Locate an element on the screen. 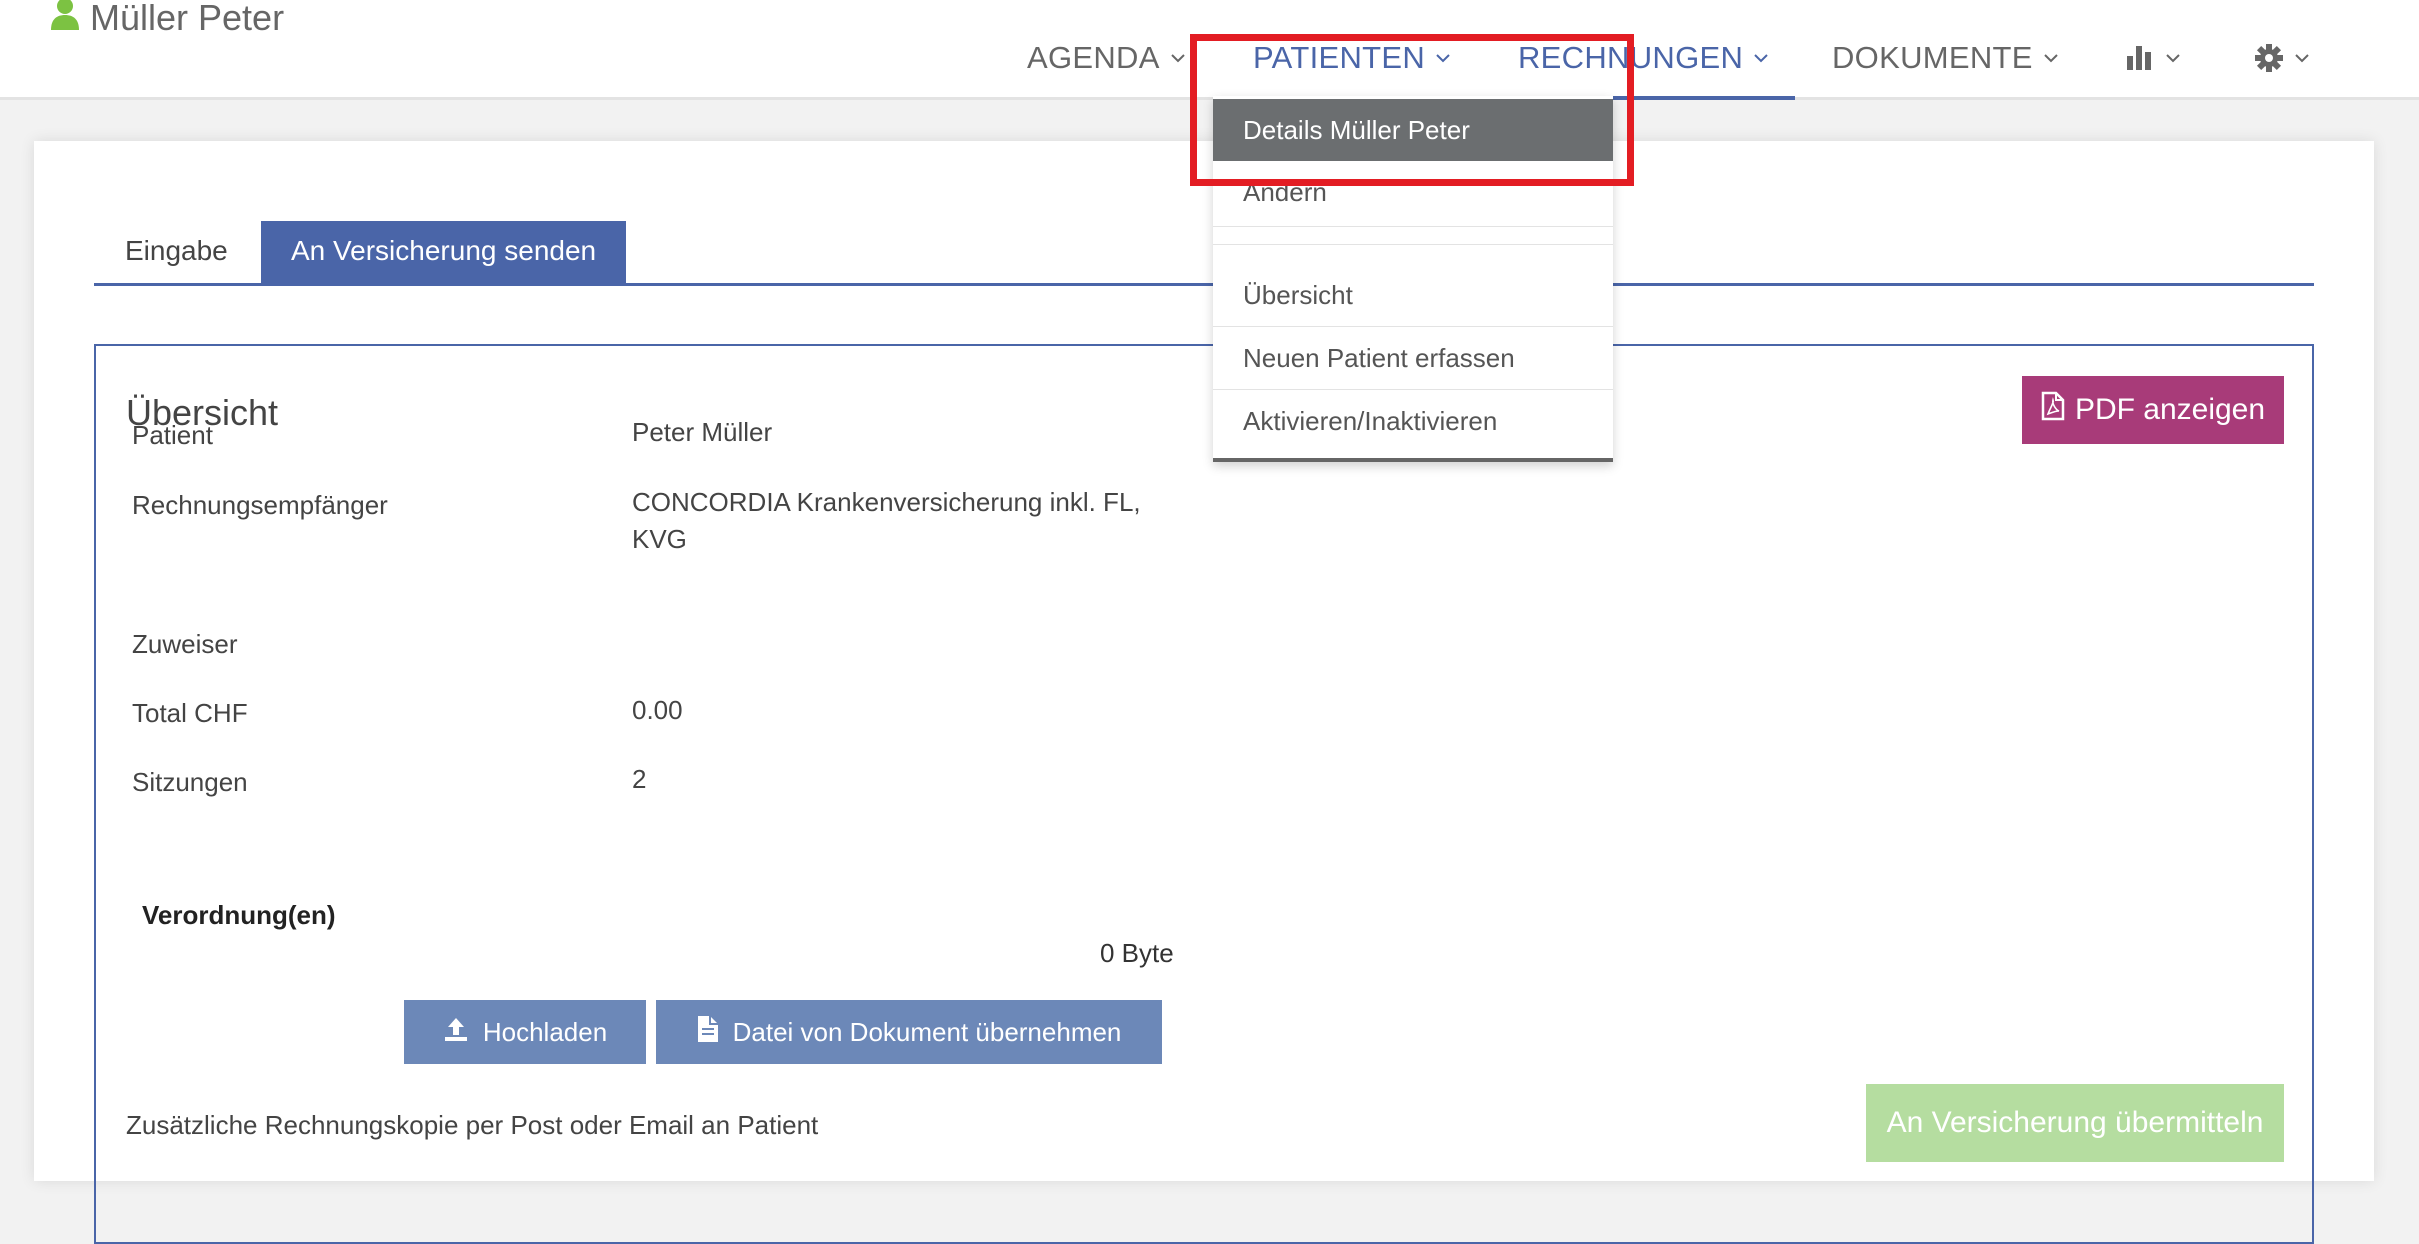 Image resolution: width=2419 pixels, height=1244 pixels. nav-agenda: AGENDA is located at coordinates (1106, 65).